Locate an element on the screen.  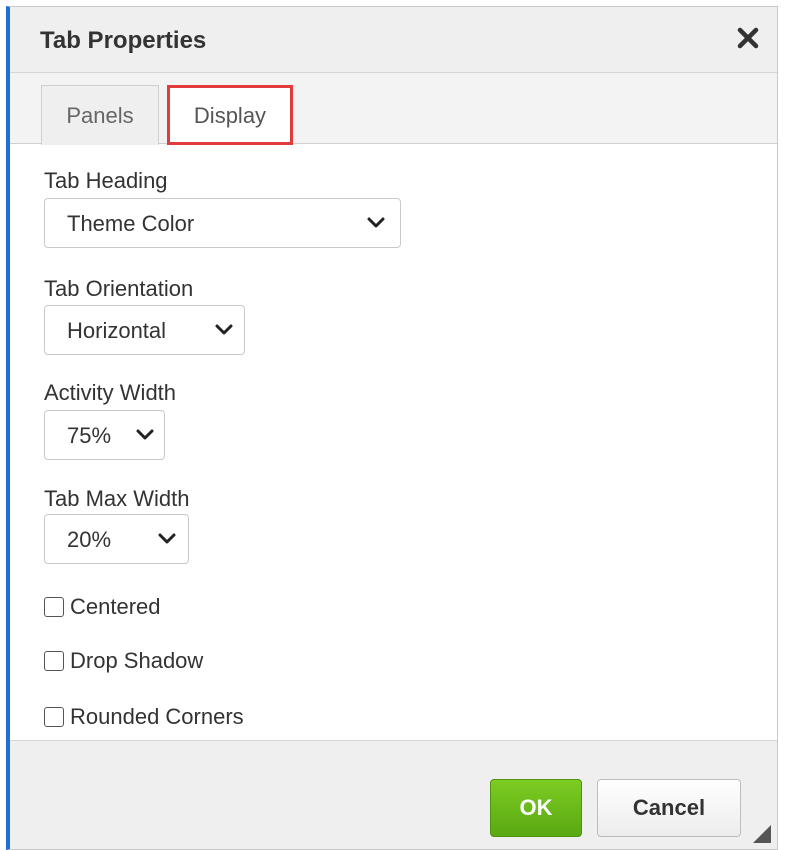
drop-shadow-checkbox is located at coordinates (54, 661).